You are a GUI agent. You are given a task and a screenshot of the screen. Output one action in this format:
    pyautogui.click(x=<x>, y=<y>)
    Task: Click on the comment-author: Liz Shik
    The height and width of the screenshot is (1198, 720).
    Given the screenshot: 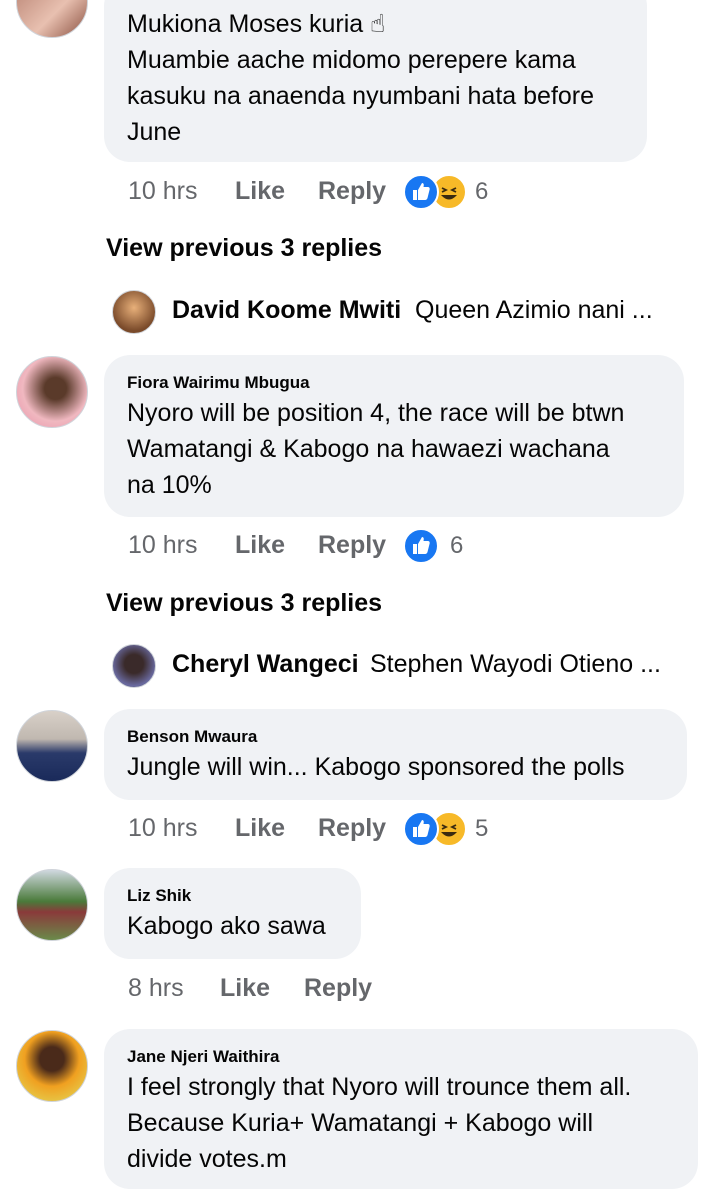 What is the action you would take?
    pyautogui.click(x=159, y=896)
    